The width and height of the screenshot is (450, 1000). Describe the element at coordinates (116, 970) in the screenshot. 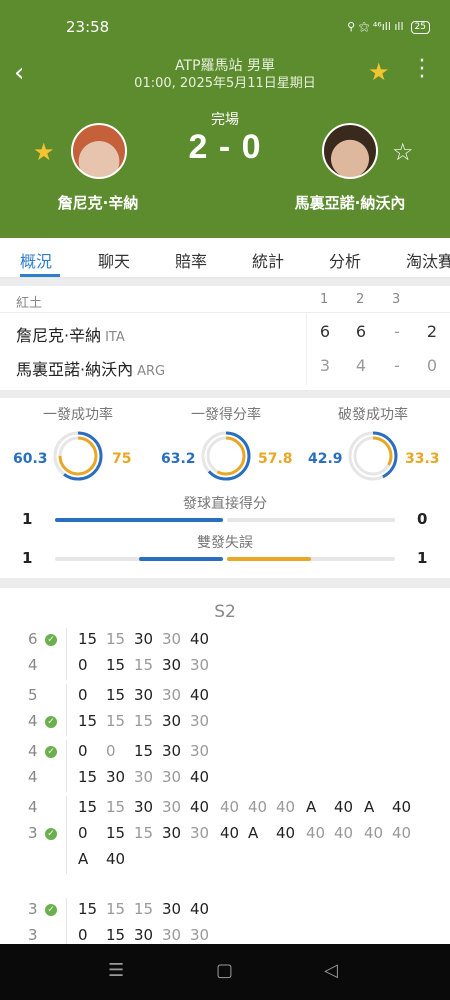

I see `menu-nav-icon: ☰` at that location.